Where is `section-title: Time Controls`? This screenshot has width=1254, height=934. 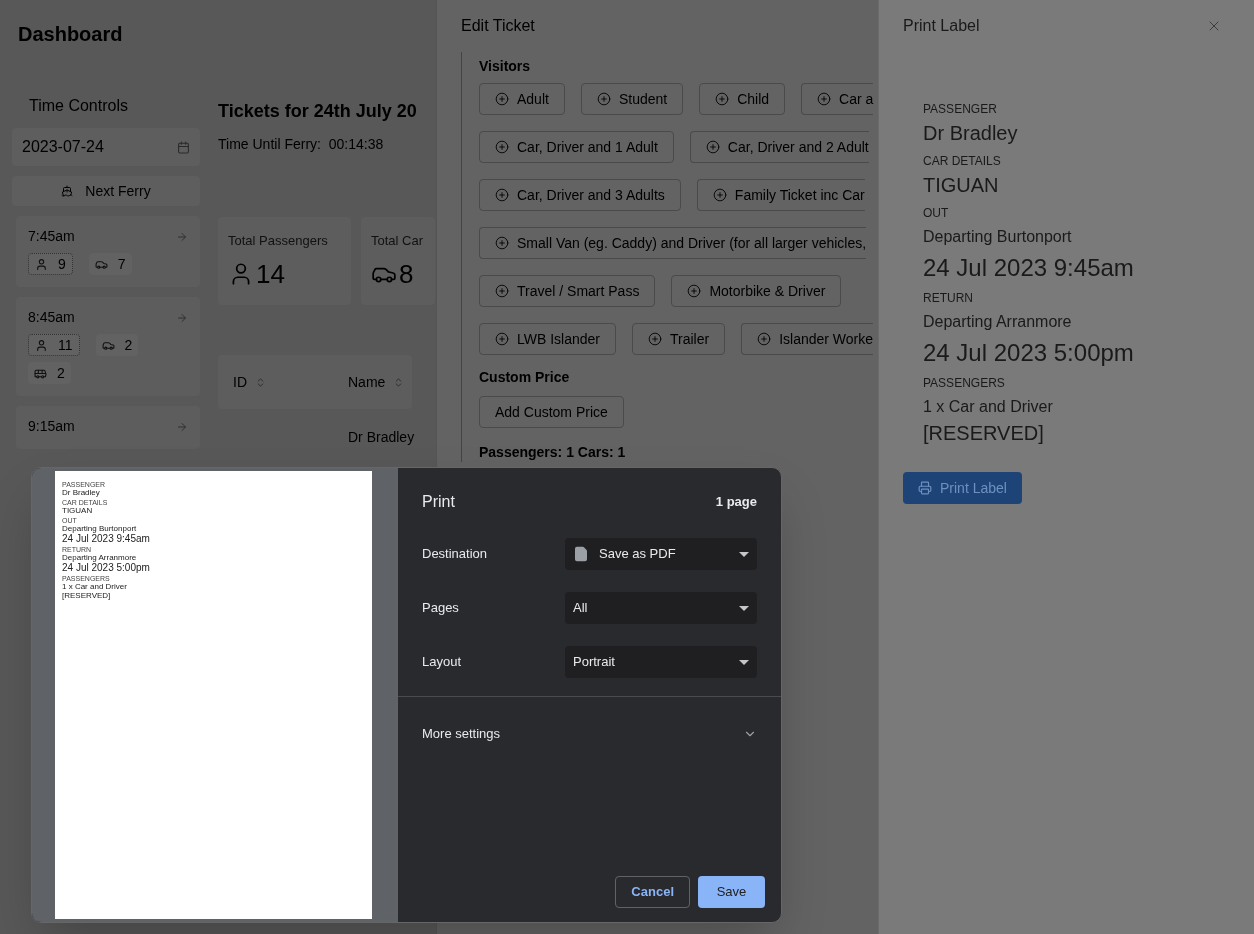
section-title: Time Controls is located at coordinates (78, 106).